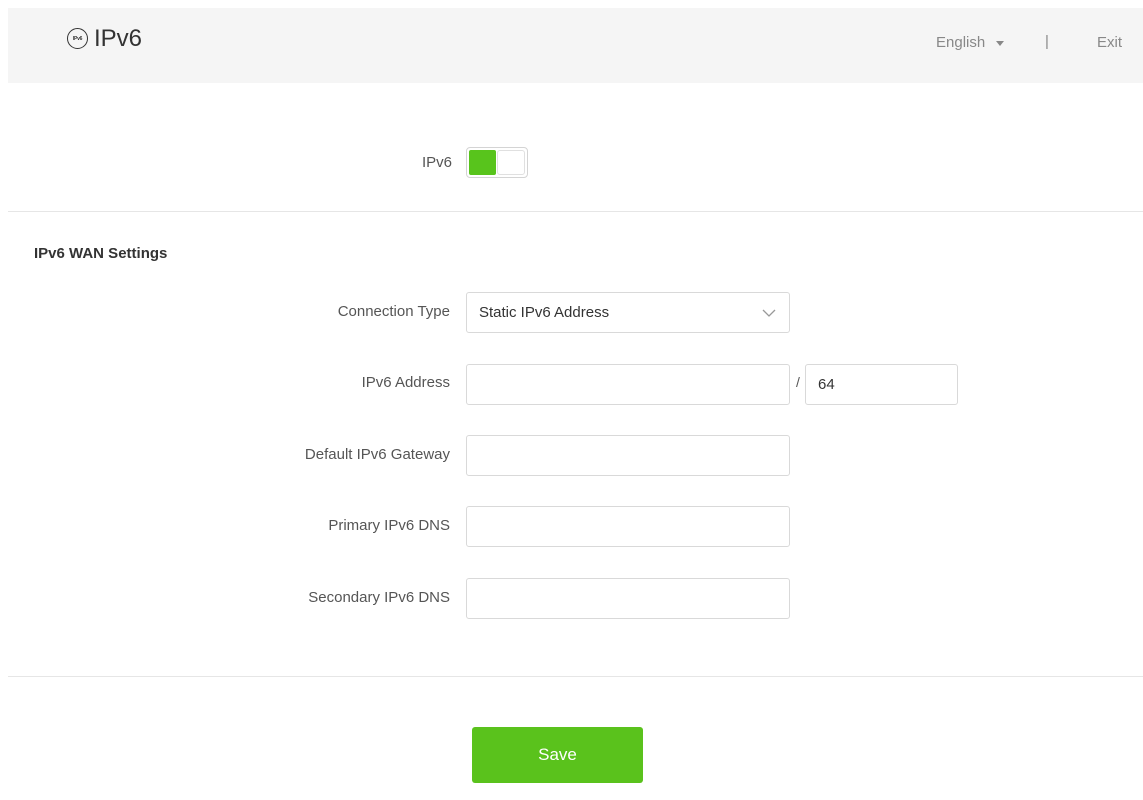  Describe the element at coordinates (575, 45) in the screenshot. I see `header-bar: IPv6 IPv6 English | Exit` at that location.